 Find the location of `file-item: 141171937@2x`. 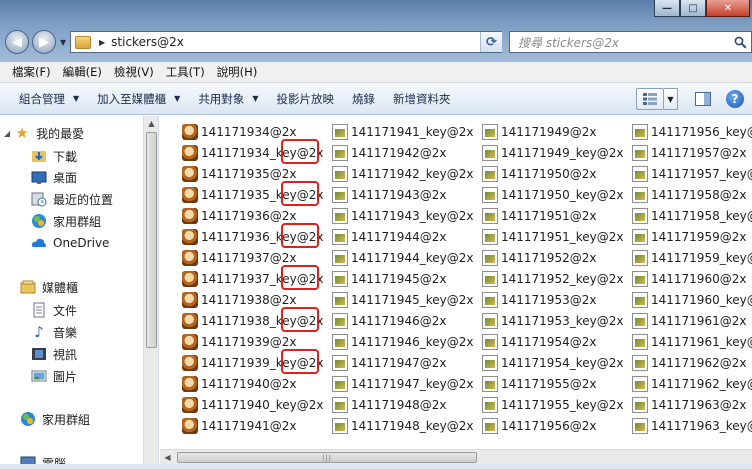

file-item: 141171937@2x is located at coordinates (239, 257).